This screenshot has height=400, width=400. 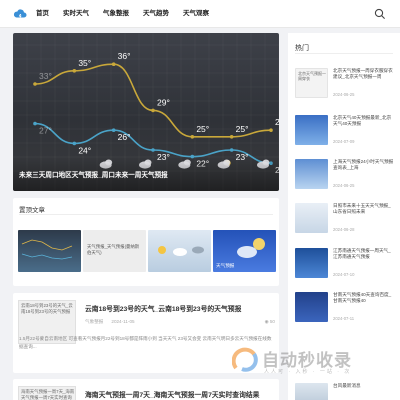 What do you see at coordinates (225, 265) in the screenshot?
I see `thumb-label: 天气预报` at bounding box center [225, 265].